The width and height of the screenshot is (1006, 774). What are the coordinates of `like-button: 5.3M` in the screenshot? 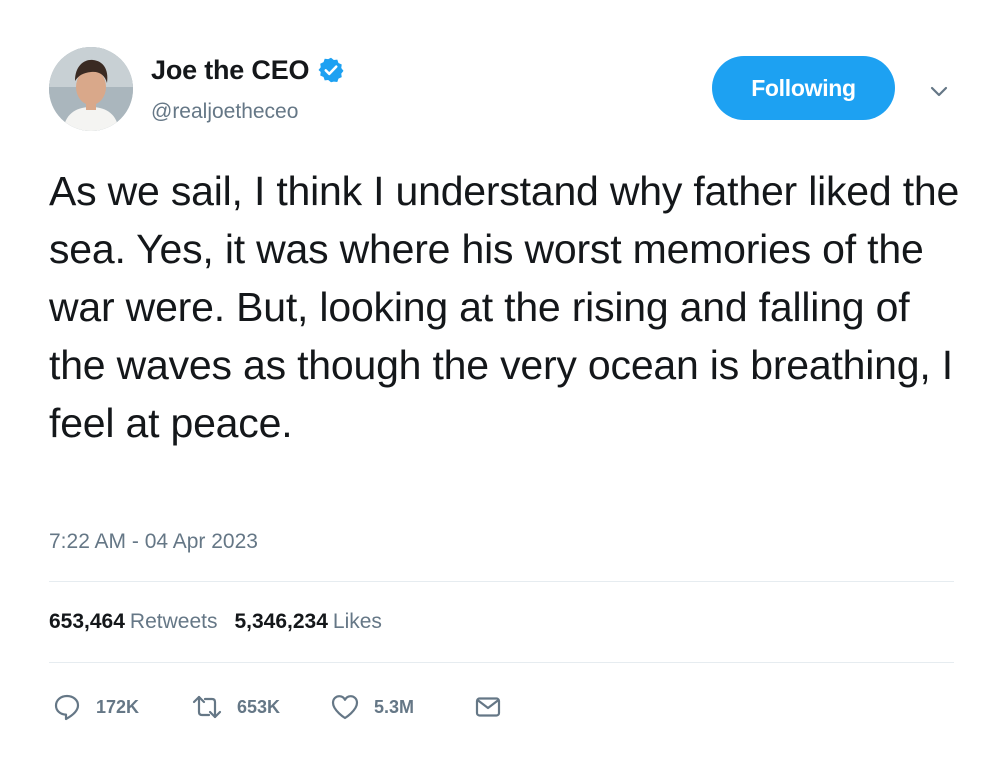 It's located at (401, 707).